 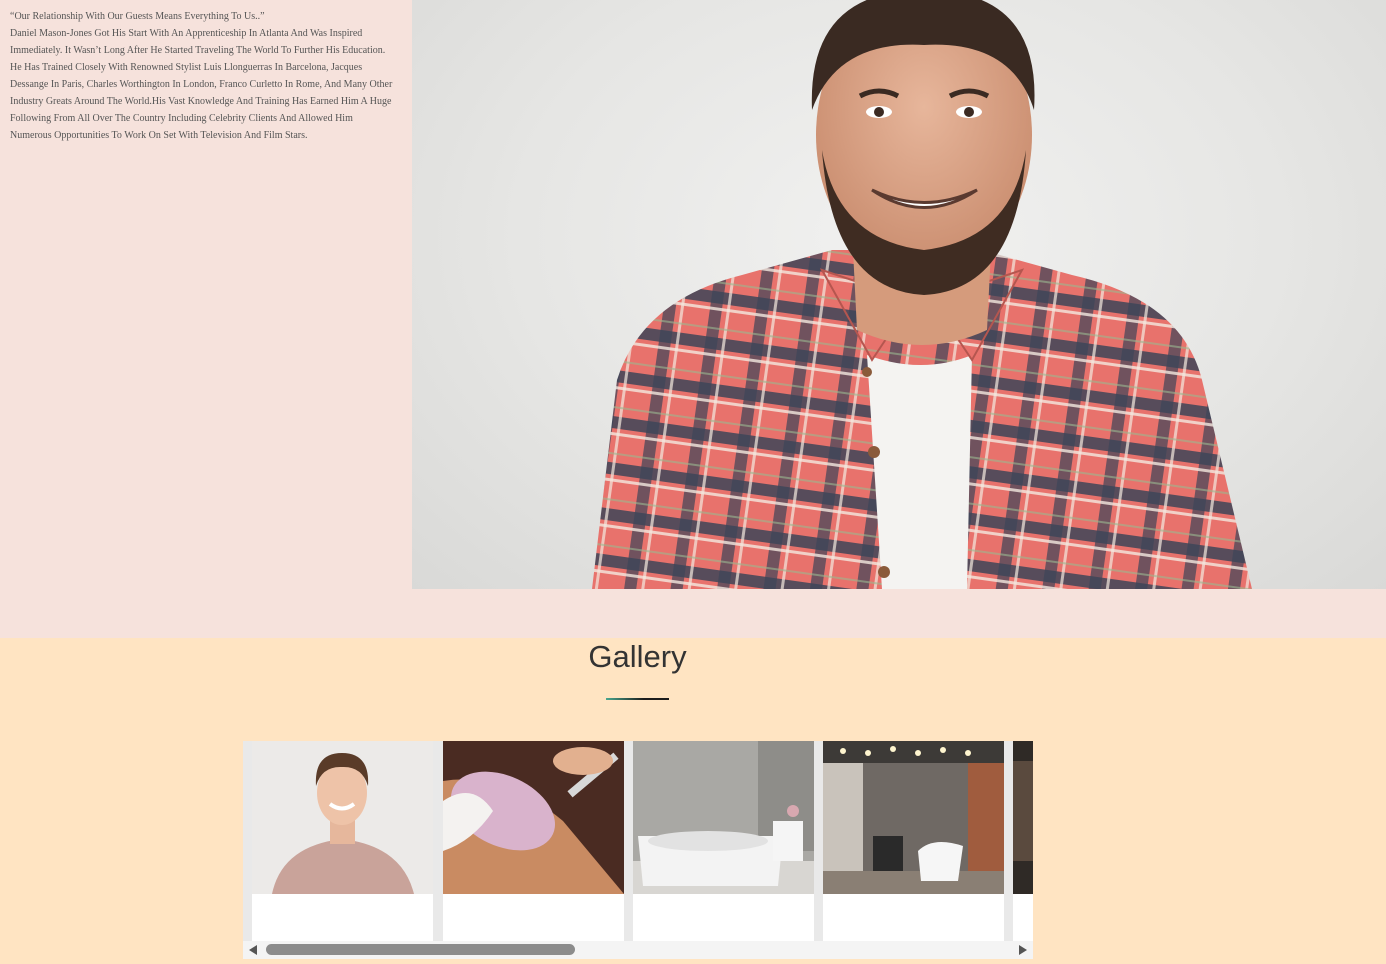 What do you see at coordinates (533, 817) in the screenshot?
I see `facial-treatment-photo` at bounding box center [533, 817].